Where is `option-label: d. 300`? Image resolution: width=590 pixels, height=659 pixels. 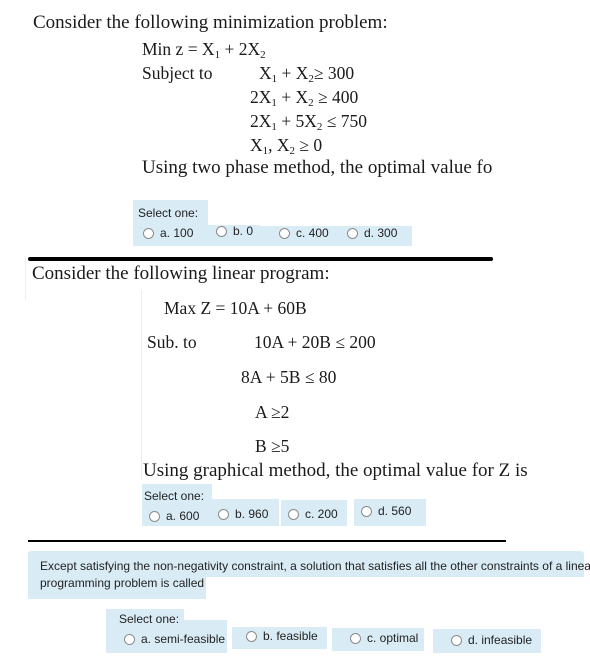 option-label: d. 300 is located at coordinates (381, 233).